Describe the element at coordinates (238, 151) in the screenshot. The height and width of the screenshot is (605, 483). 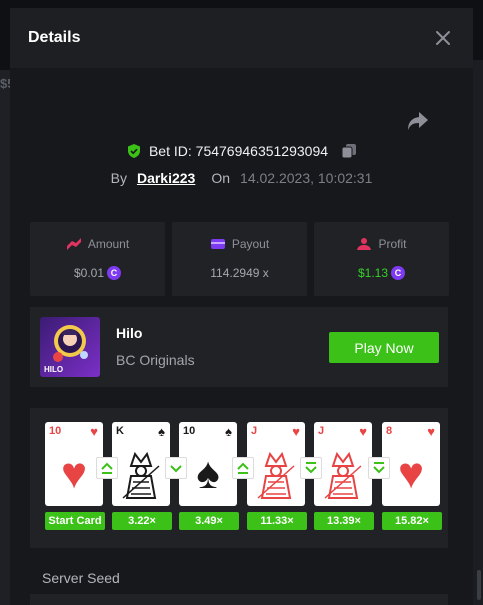
I see `bet-id: Bet ID: 75476946351293094` at that location.